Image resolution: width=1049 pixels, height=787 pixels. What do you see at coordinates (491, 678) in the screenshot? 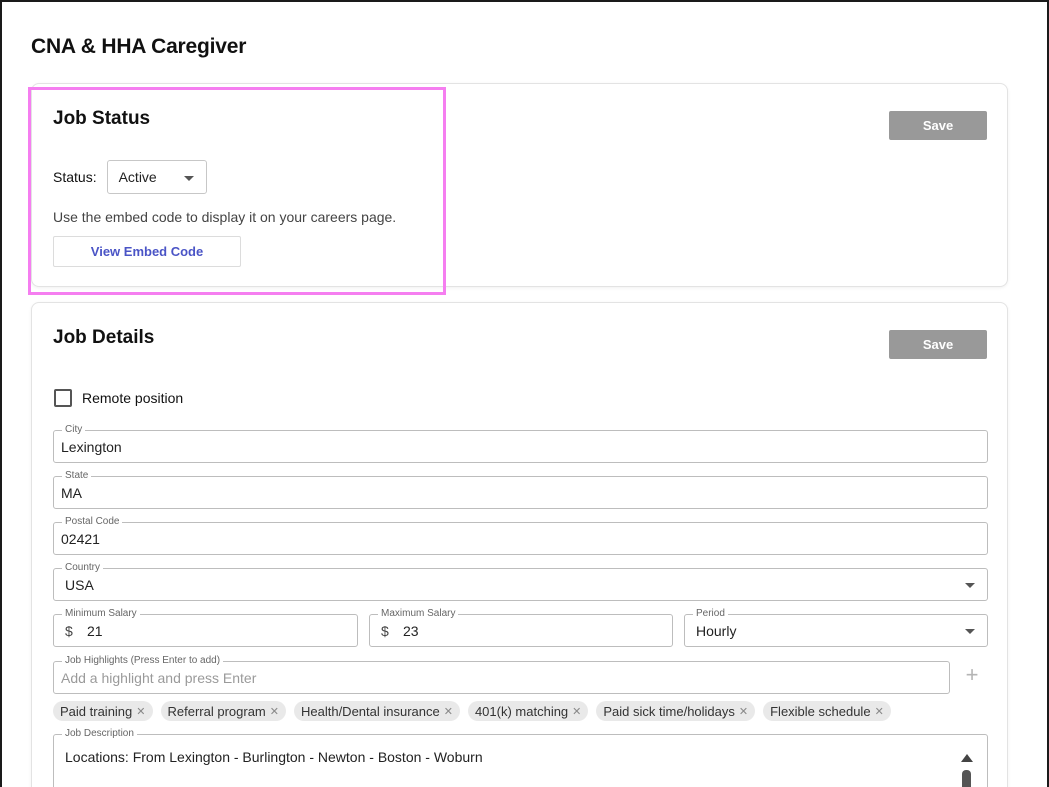
I see `job-highlights-input` at bounding box center [491, 678].